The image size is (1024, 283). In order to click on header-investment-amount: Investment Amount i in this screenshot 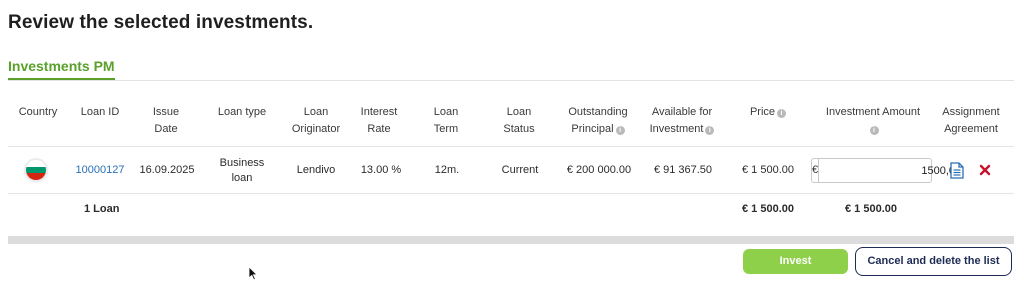, I will do `click(873, 120)`.